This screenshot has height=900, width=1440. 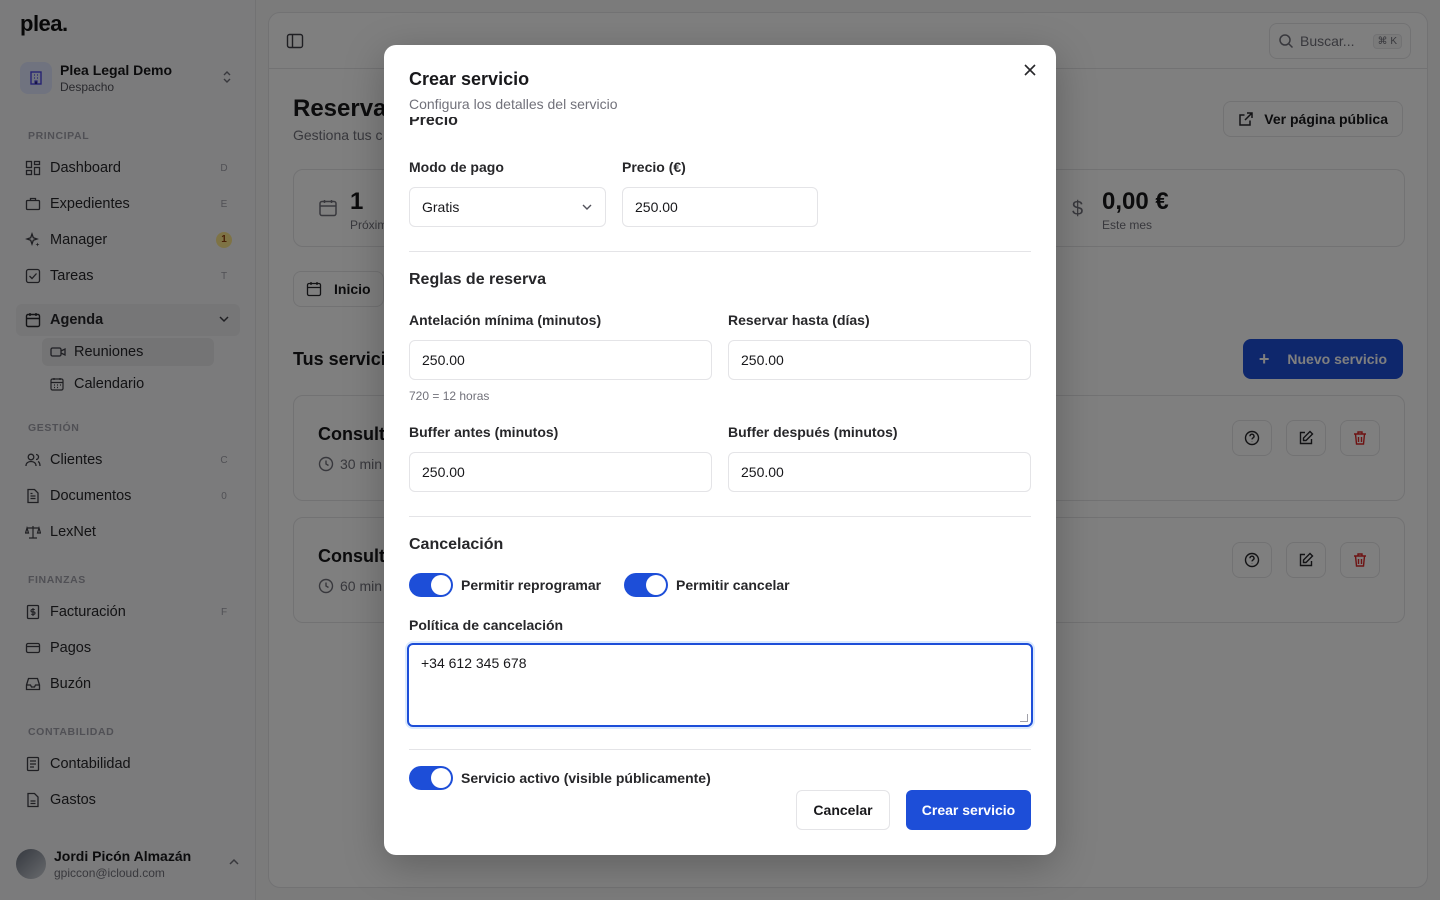 What do you see at coordinates (507, 207) in the screenshot?
I see `payment-mode-select: Gratis` at bounding box center [507, 207].